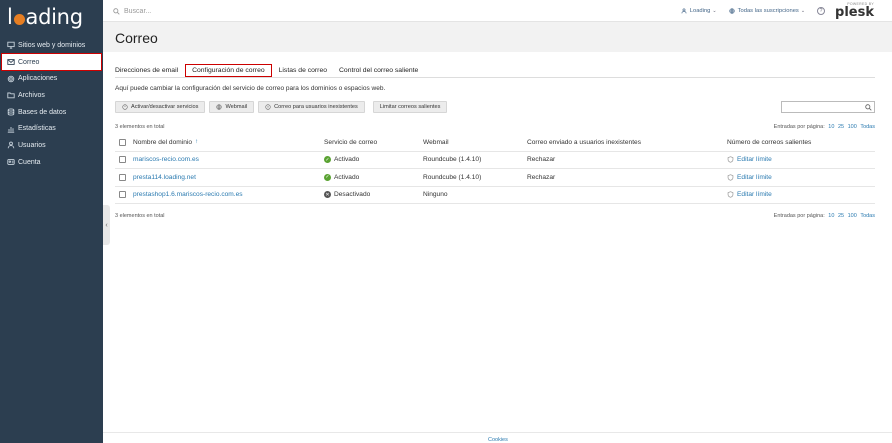  Describe the element at coordinates (51, 78) in the screenshot. I see `sidebar-item-aplicaciones: Aplicaciones` at that location.